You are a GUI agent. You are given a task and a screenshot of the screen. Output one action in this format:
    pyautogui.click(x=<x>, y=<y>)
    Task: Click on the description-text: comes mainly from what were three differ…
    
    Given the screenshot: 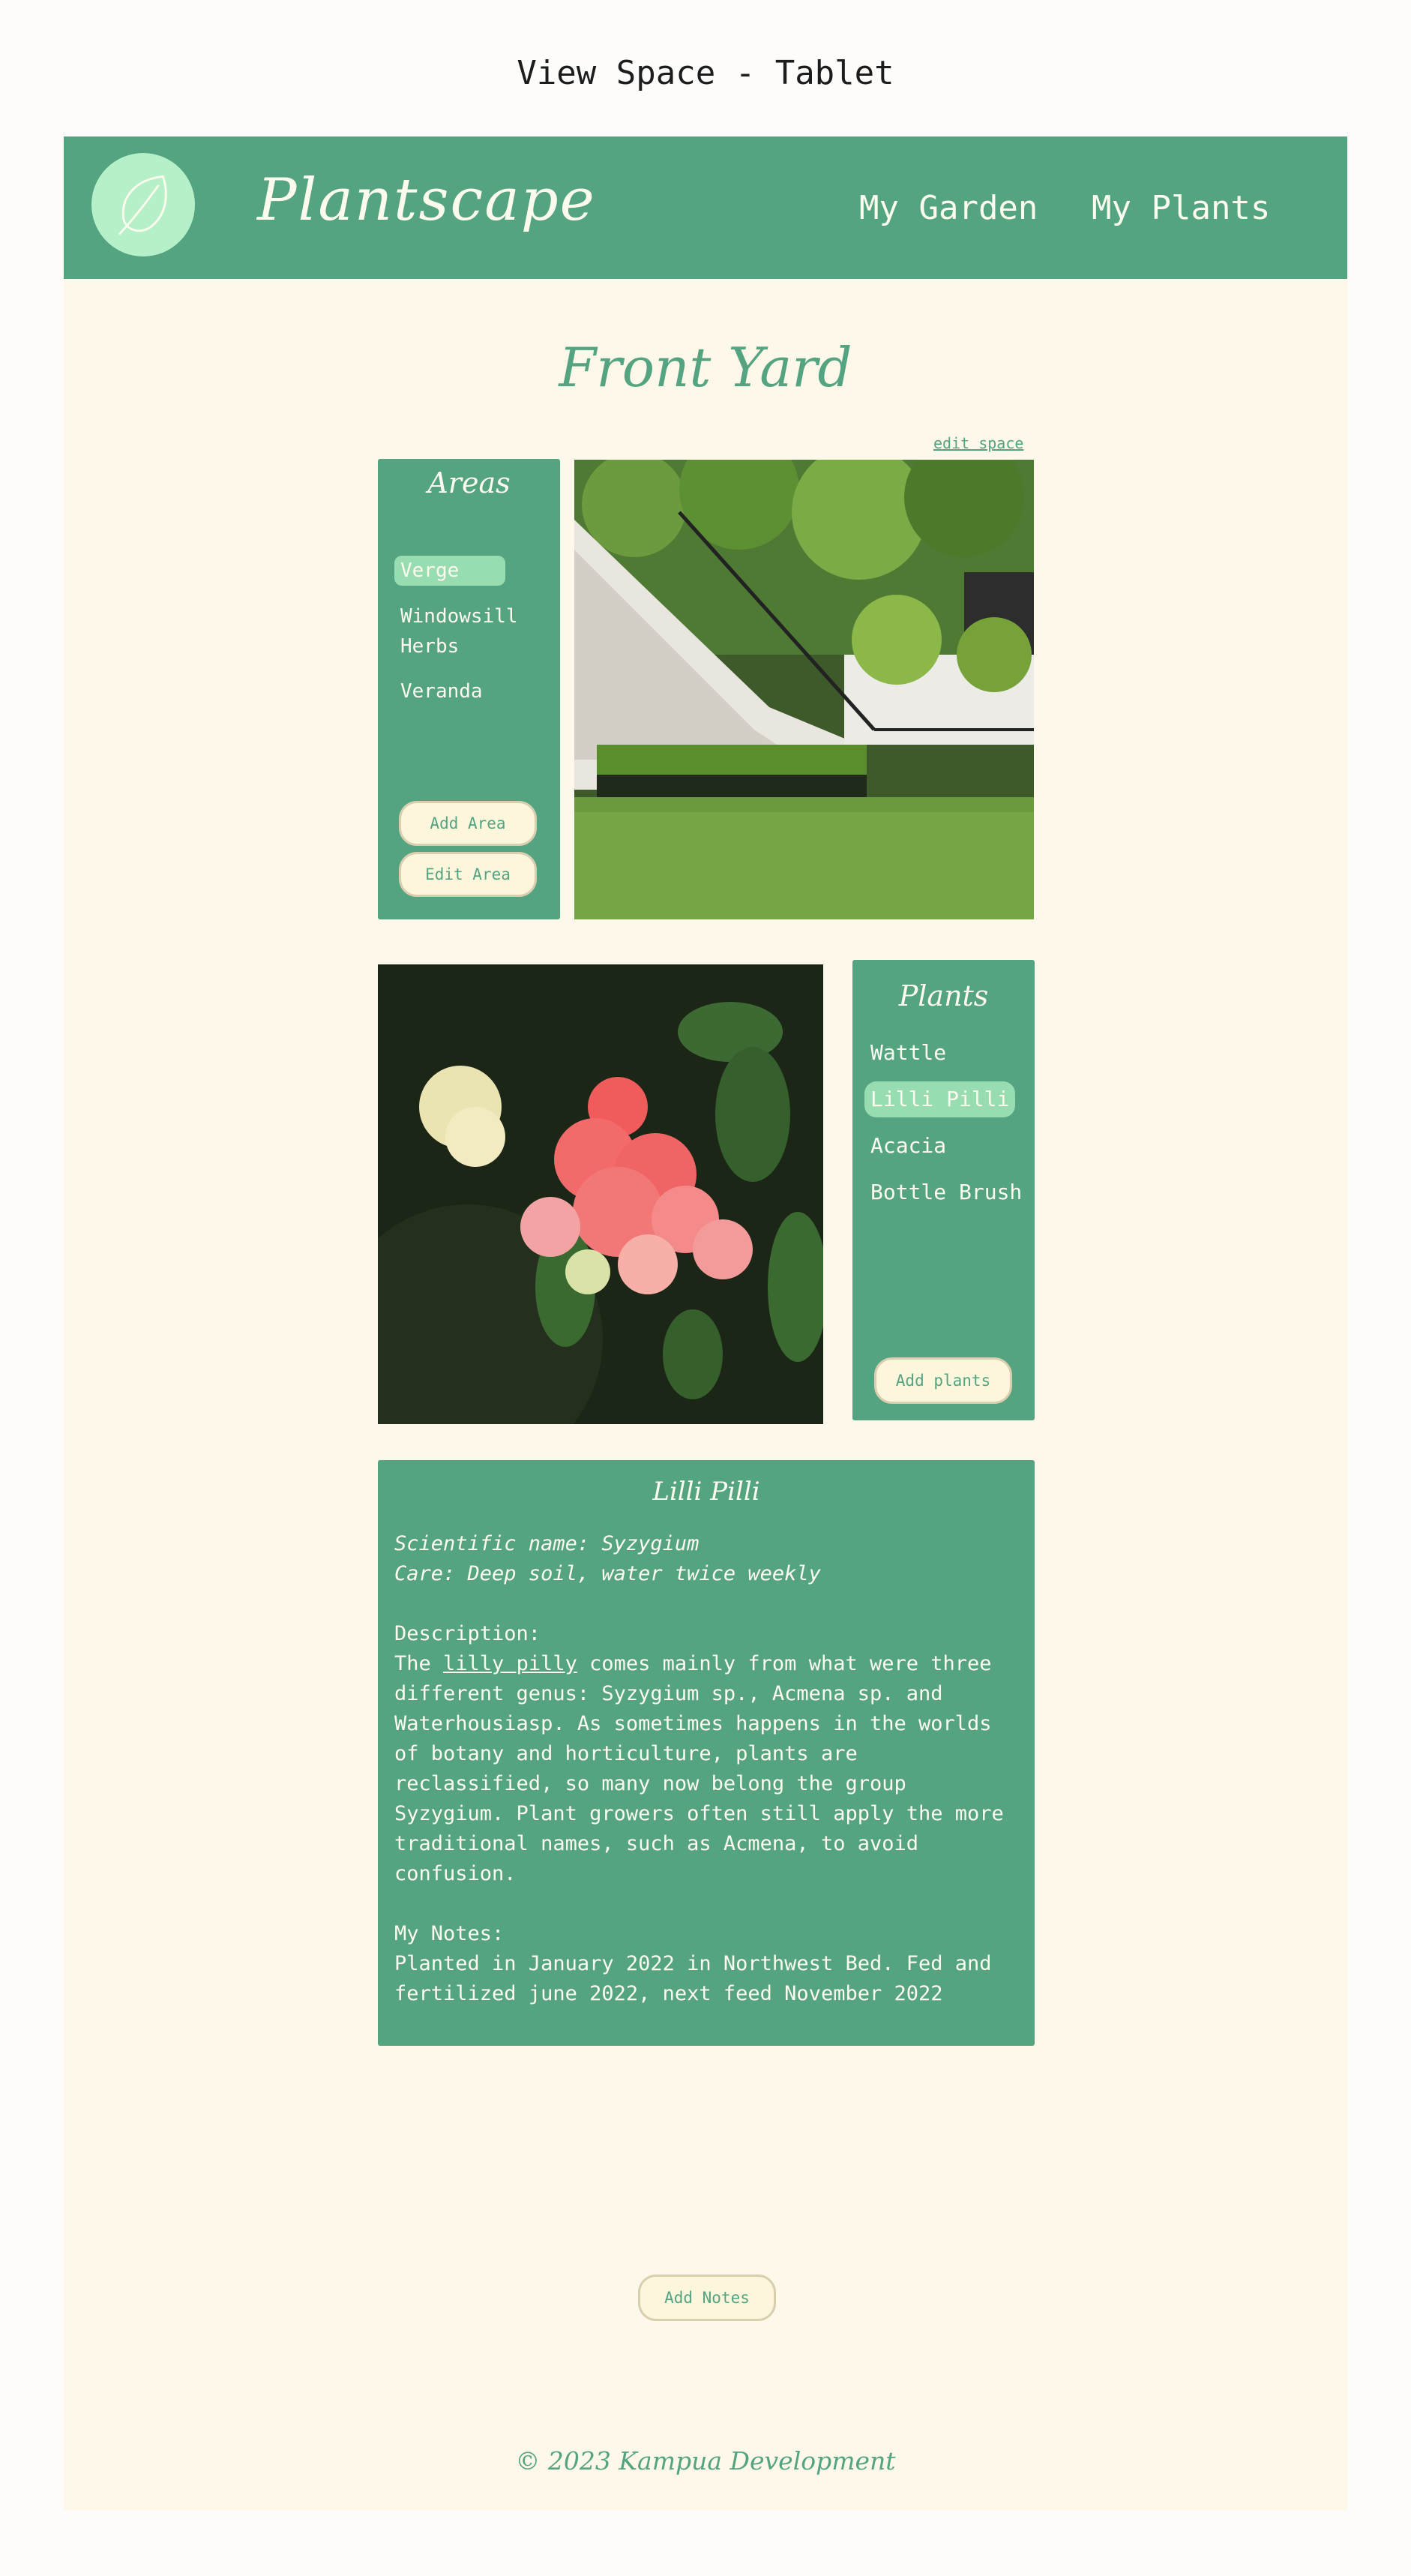 What is the action you would take?
    pyautogui.click(x=699, y=1769)
    